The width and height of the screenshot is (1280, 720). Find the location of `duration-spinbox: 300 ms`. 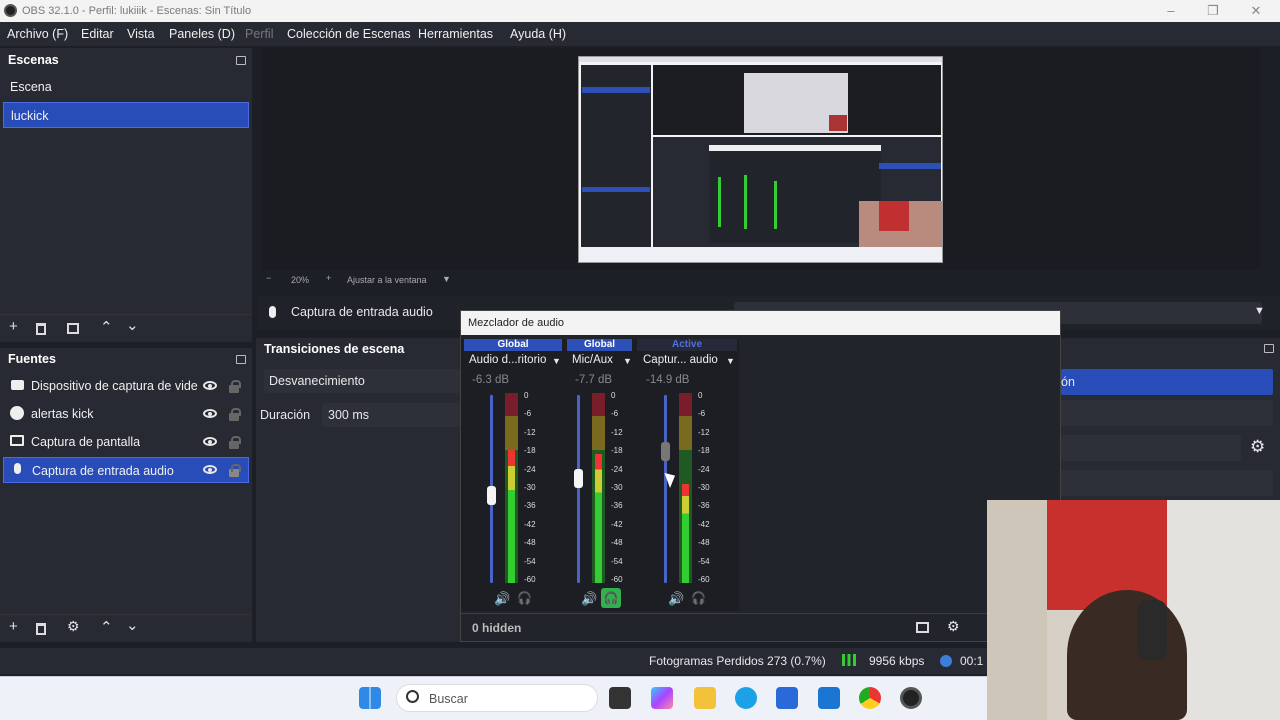

duration-spinbox: 300 ms is located at coordinates (391, 415).